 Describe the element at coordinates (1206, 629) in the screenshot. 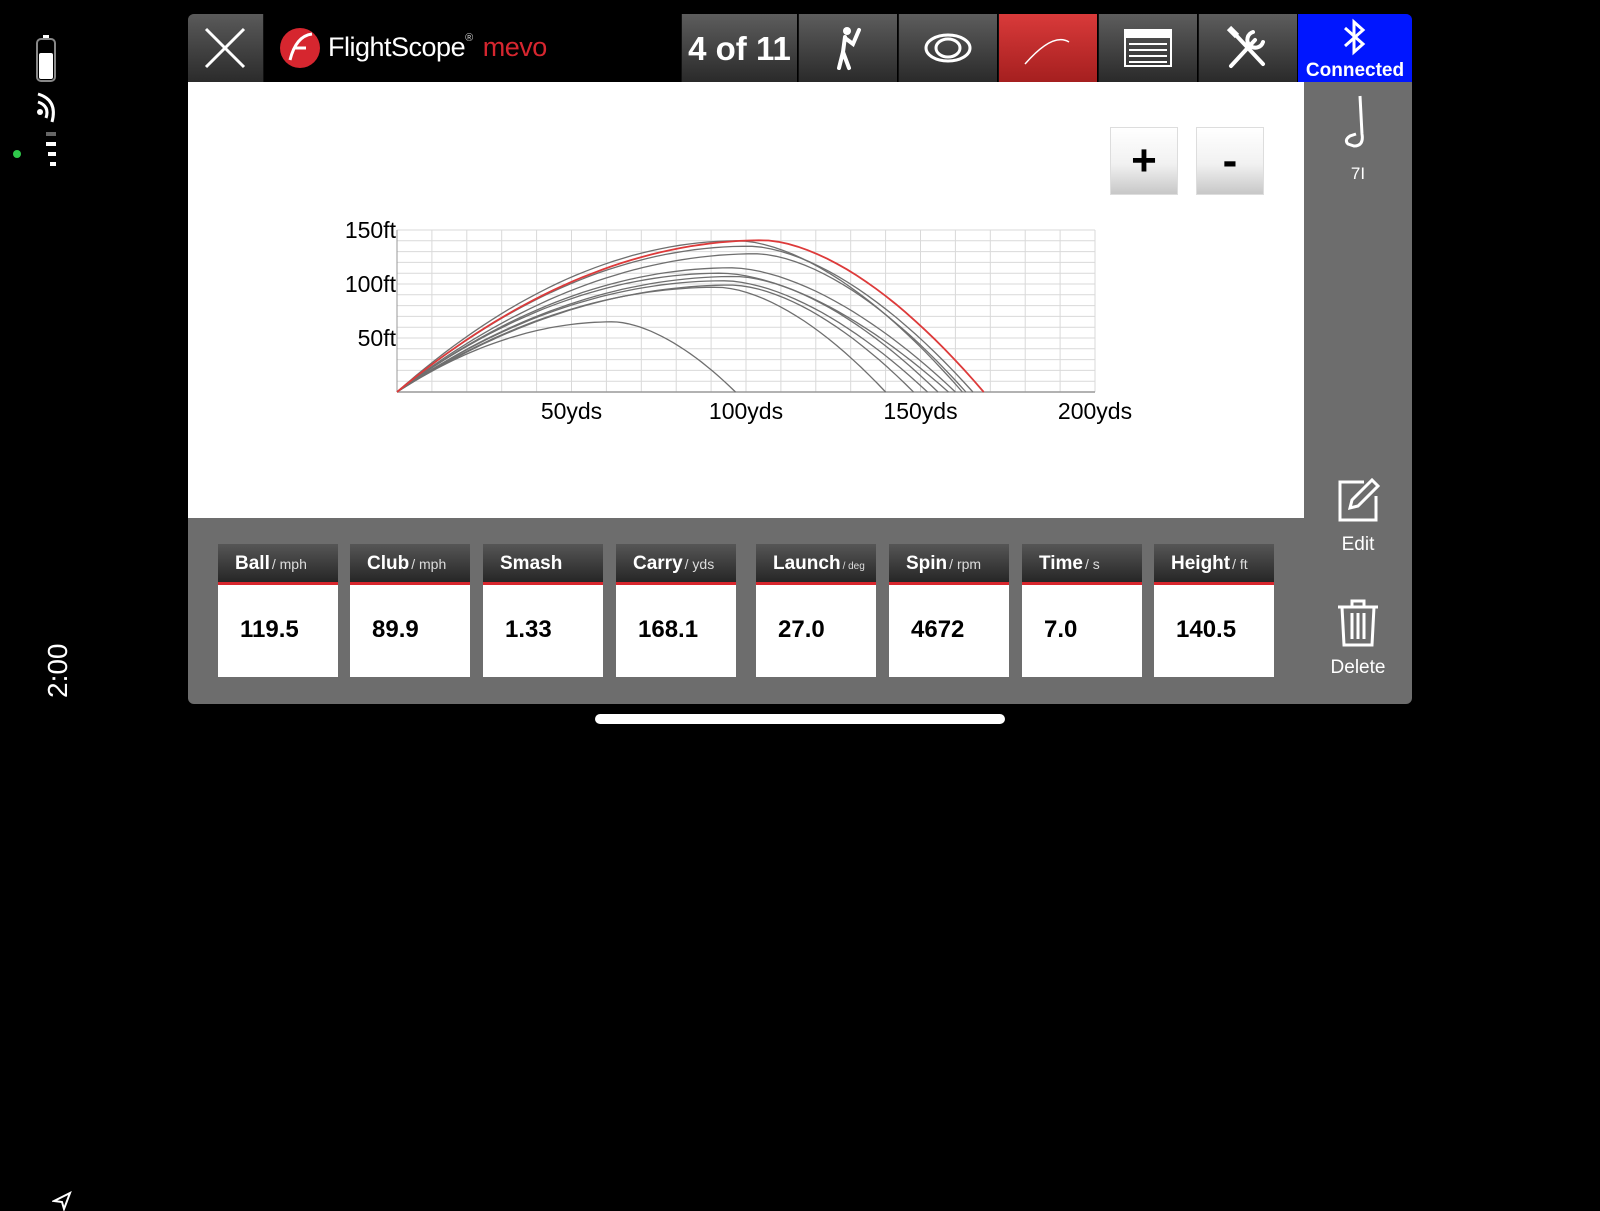

I see `metric-value: 140.5` at that location.